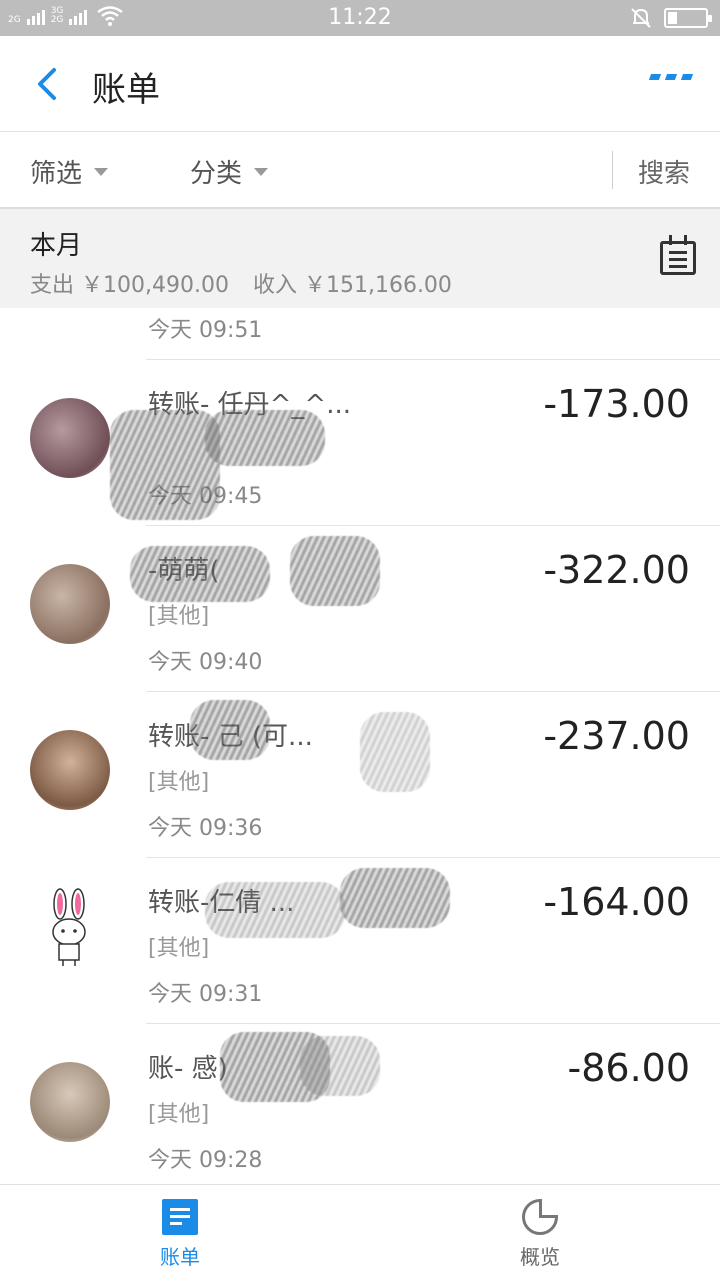  What do you see at coordinates (540, 1217) in the screenshot?
I see `pie-chart-icon` at bounding box center [540, 1217].